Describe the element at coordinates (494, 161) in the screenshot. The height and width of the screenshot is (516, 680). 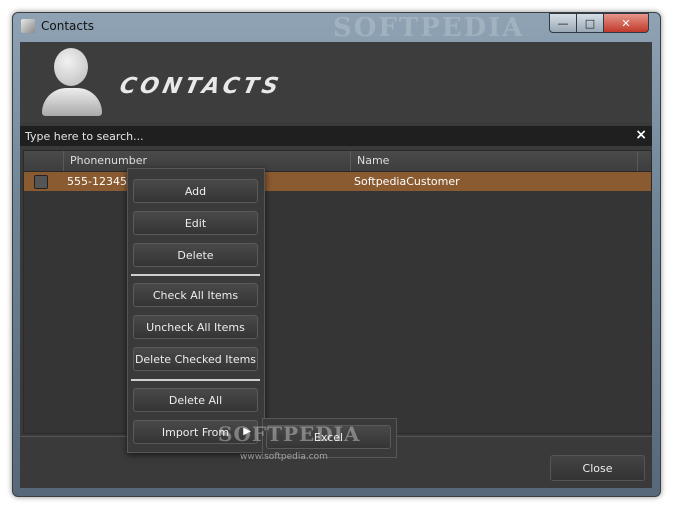
I see `column-header-name: Name` at that location.